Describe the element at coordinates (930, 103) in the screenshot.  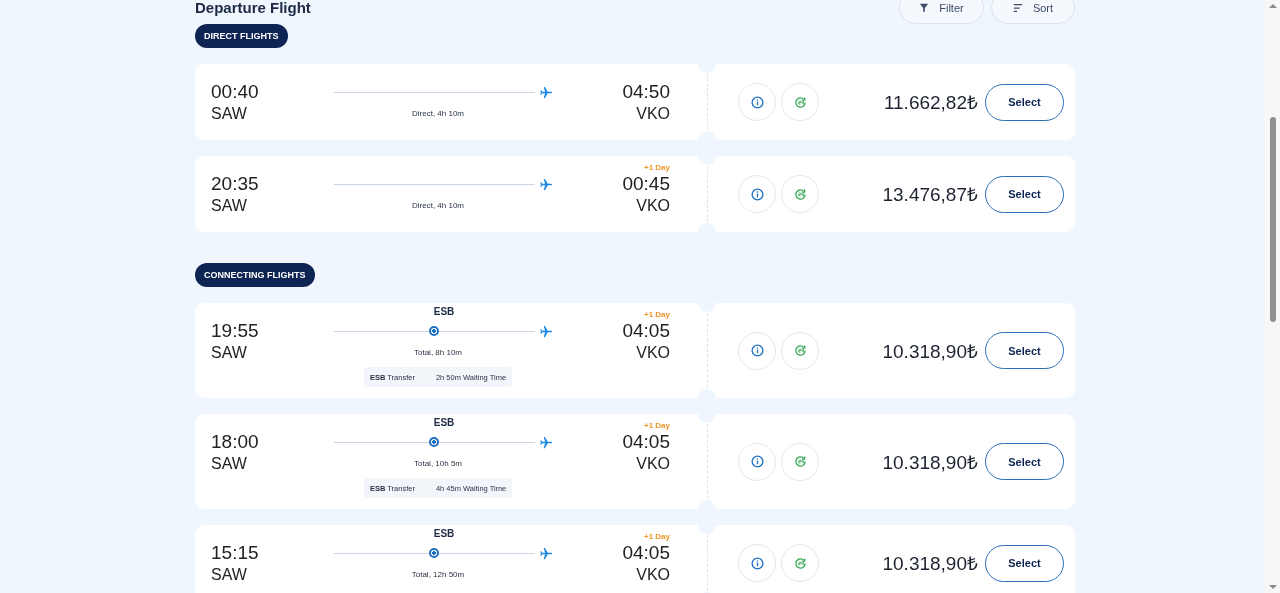
I see `price: 11.662,82₺` at that location.